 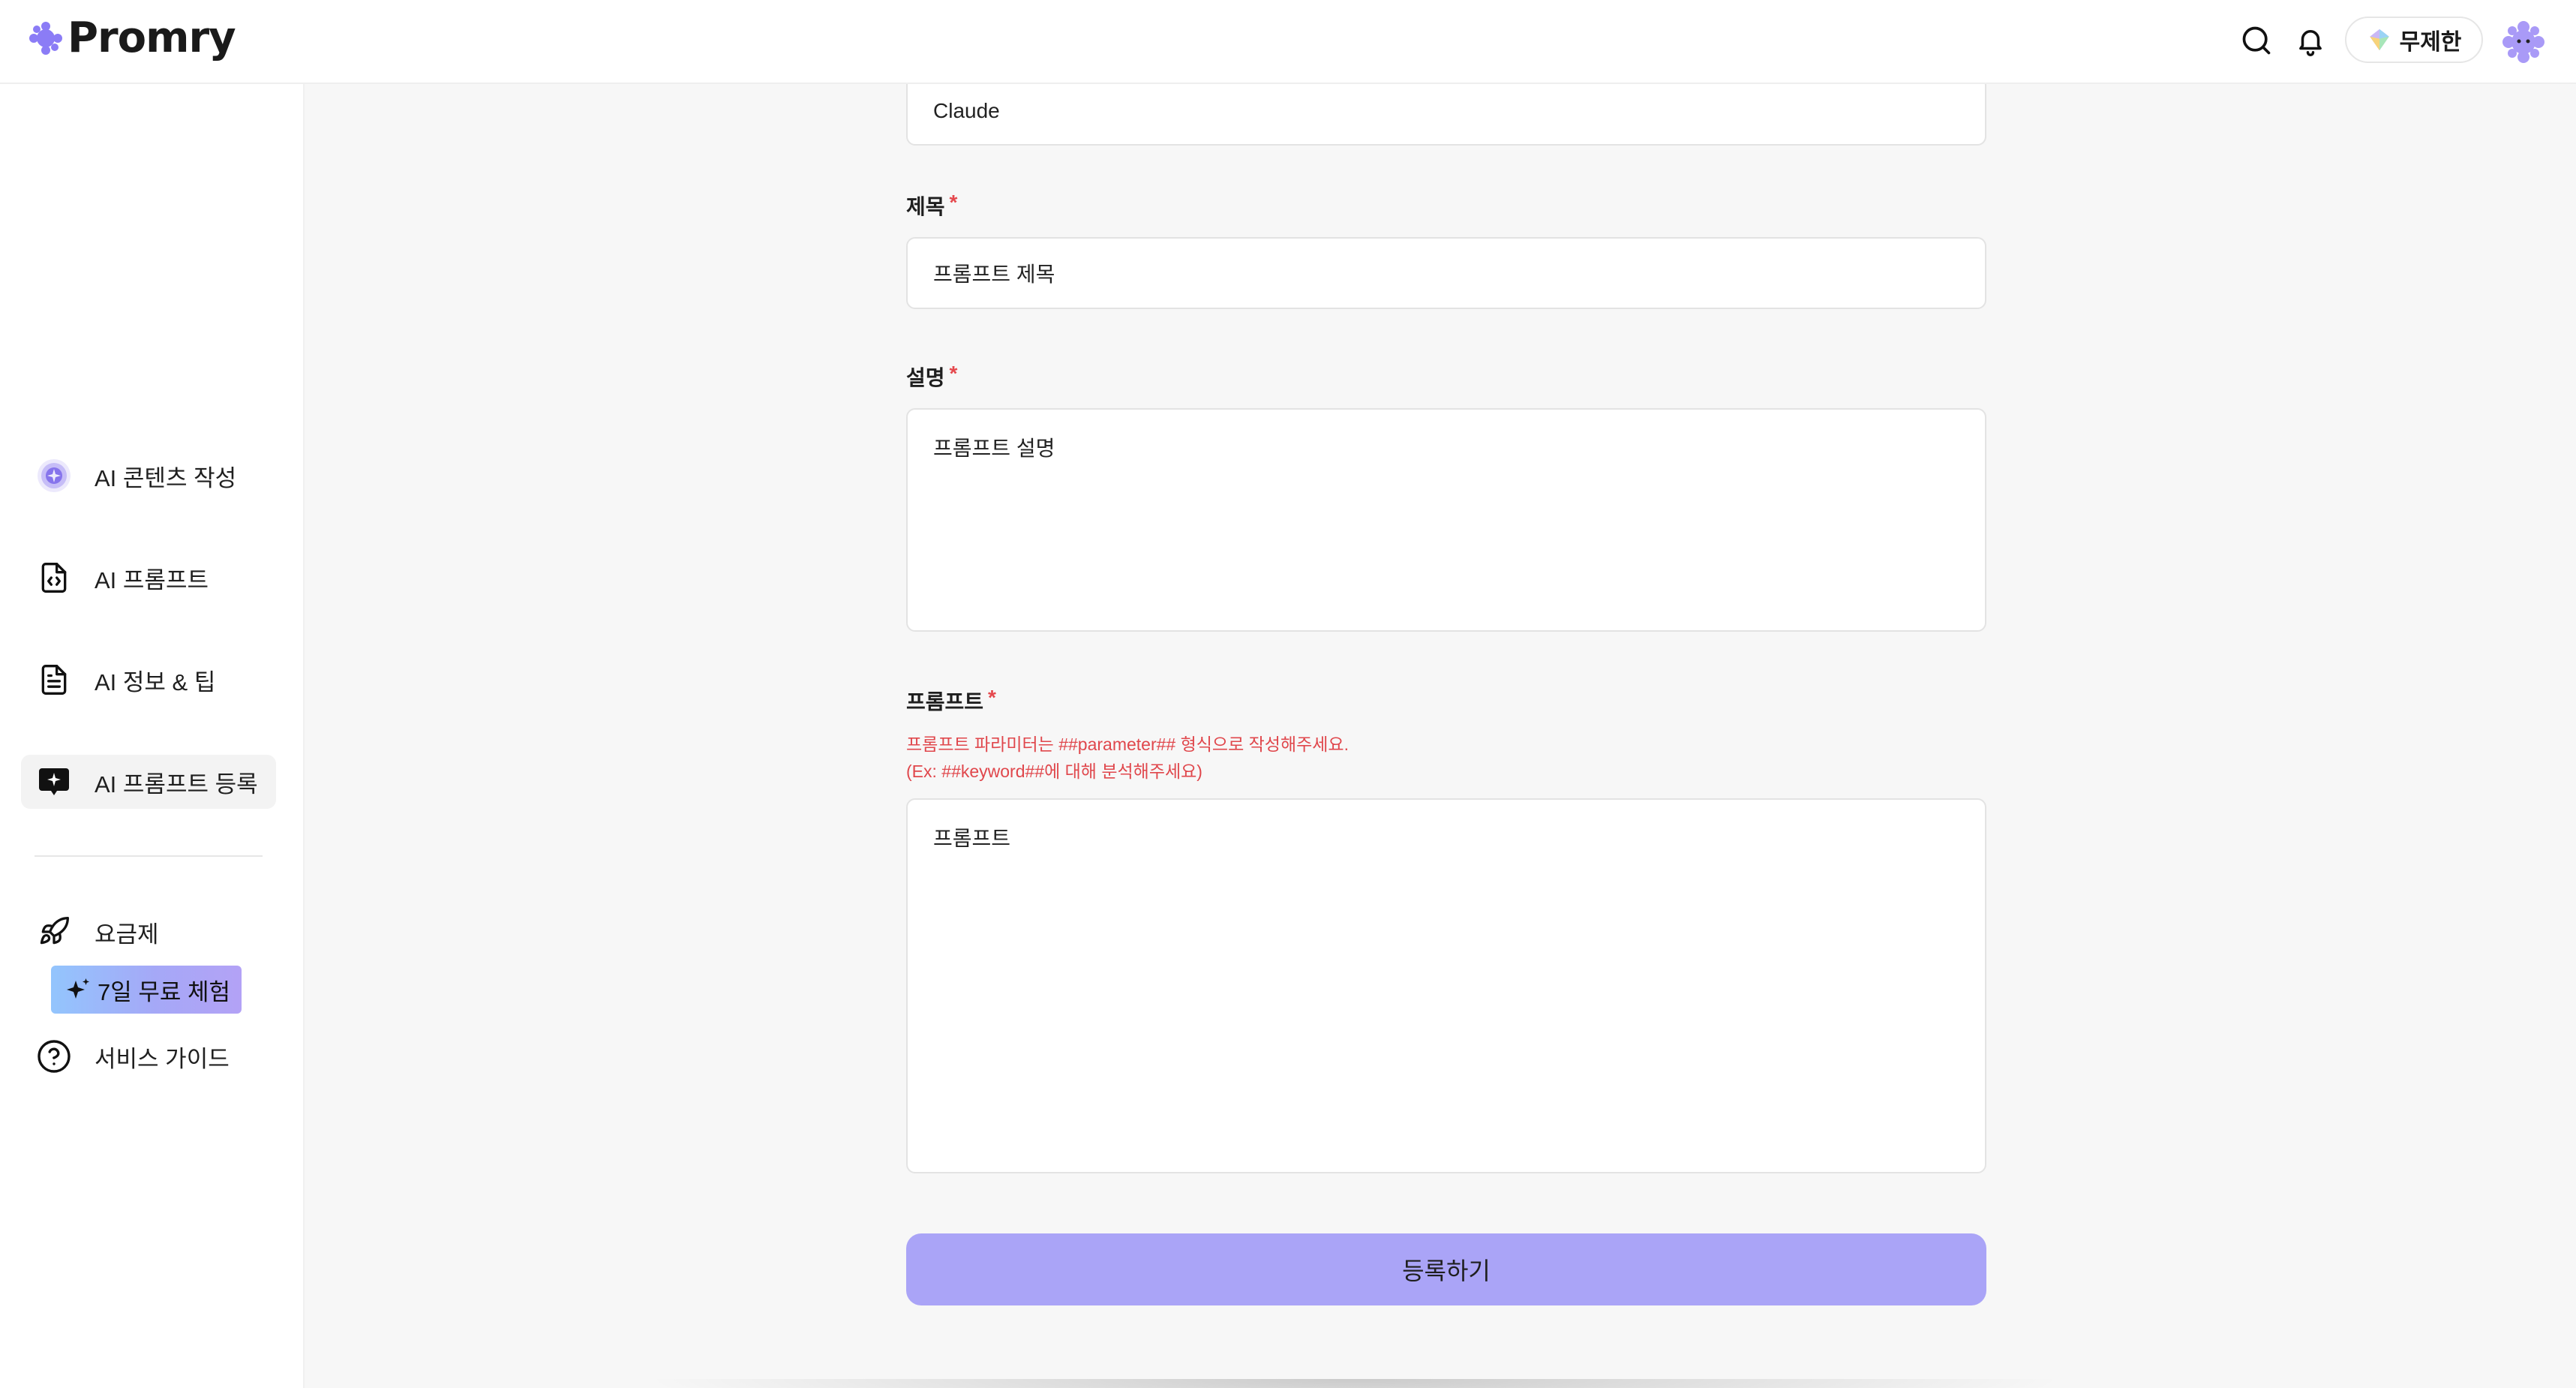 I want to click on description-label-text: 설명, so click(x=925, y=377).